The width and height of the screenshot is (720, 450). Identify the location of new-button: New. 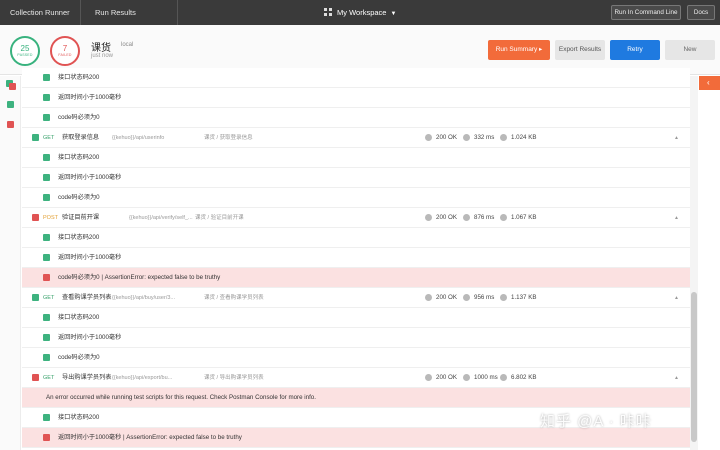
(690, 50).